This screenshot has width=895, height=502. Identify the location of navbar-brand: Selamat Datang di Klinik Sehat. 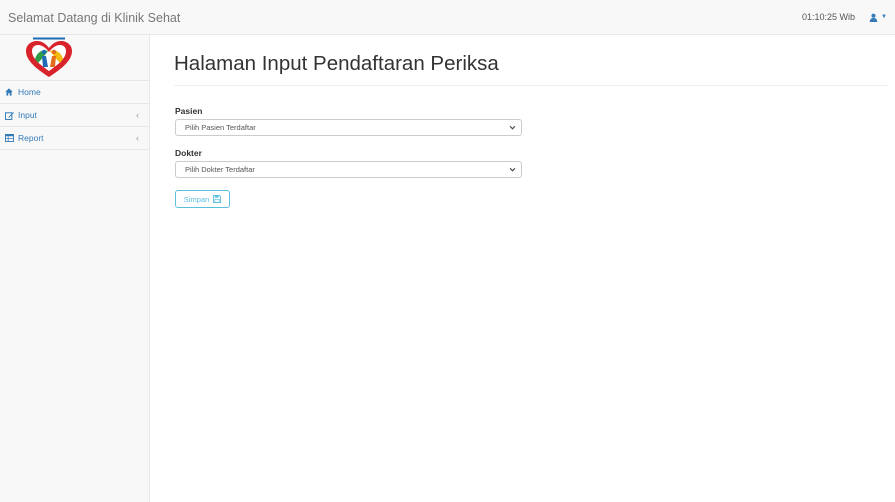
(94, 18).